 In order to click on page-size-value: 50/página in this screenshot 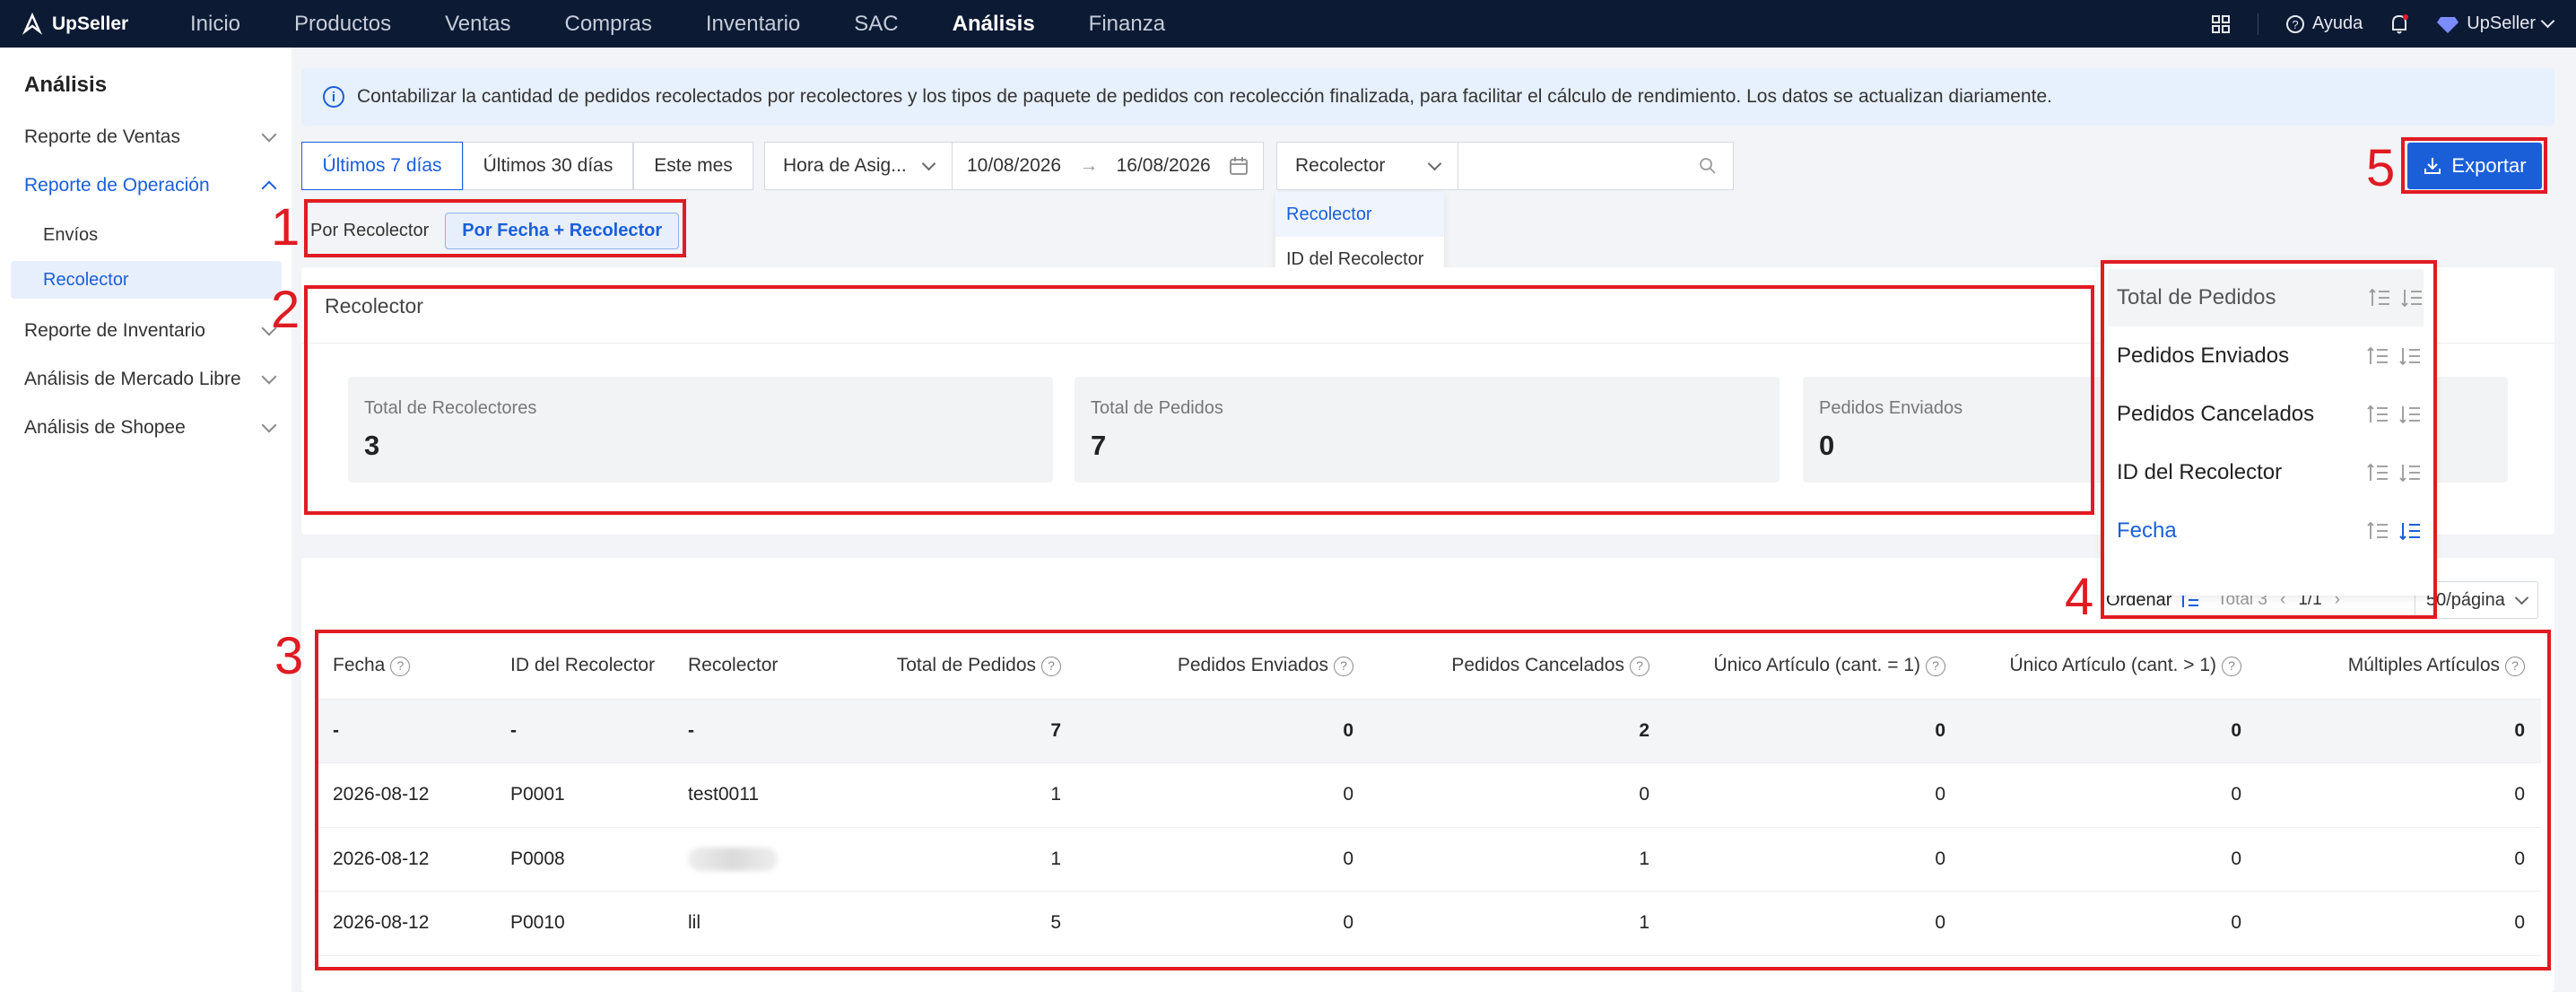, I will do `click(2465, 599)`.